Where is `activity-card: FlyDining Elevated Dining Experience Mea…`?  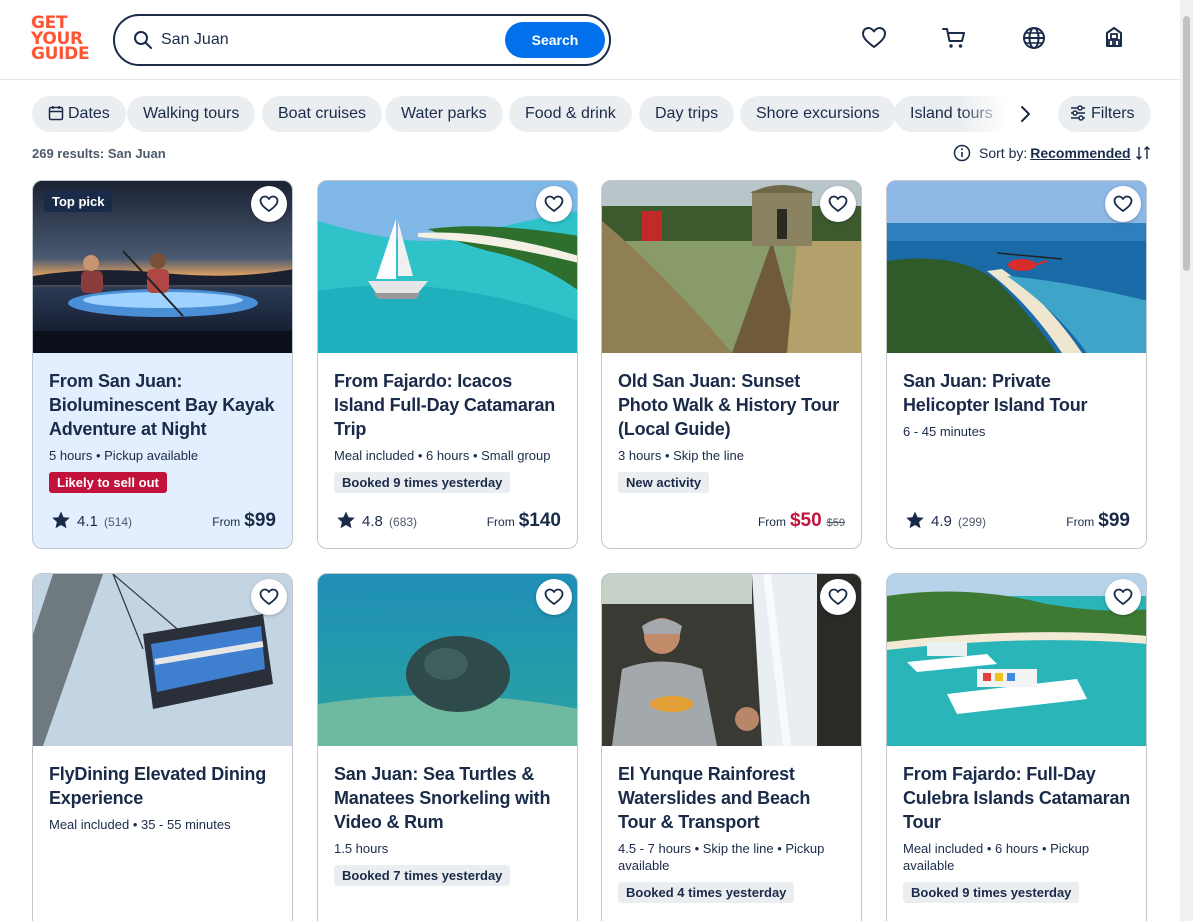 activity-card: FlyDining Elevated Dining Experience Mea… is located at coordinates (162, 747).